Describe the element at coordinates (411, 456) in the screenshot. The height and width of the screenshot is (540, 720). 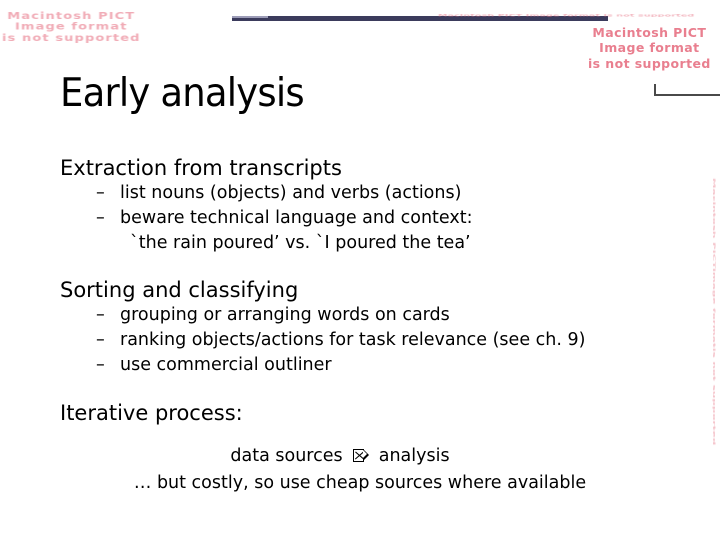
I see `iterative-flow-target: analysis` at that location.